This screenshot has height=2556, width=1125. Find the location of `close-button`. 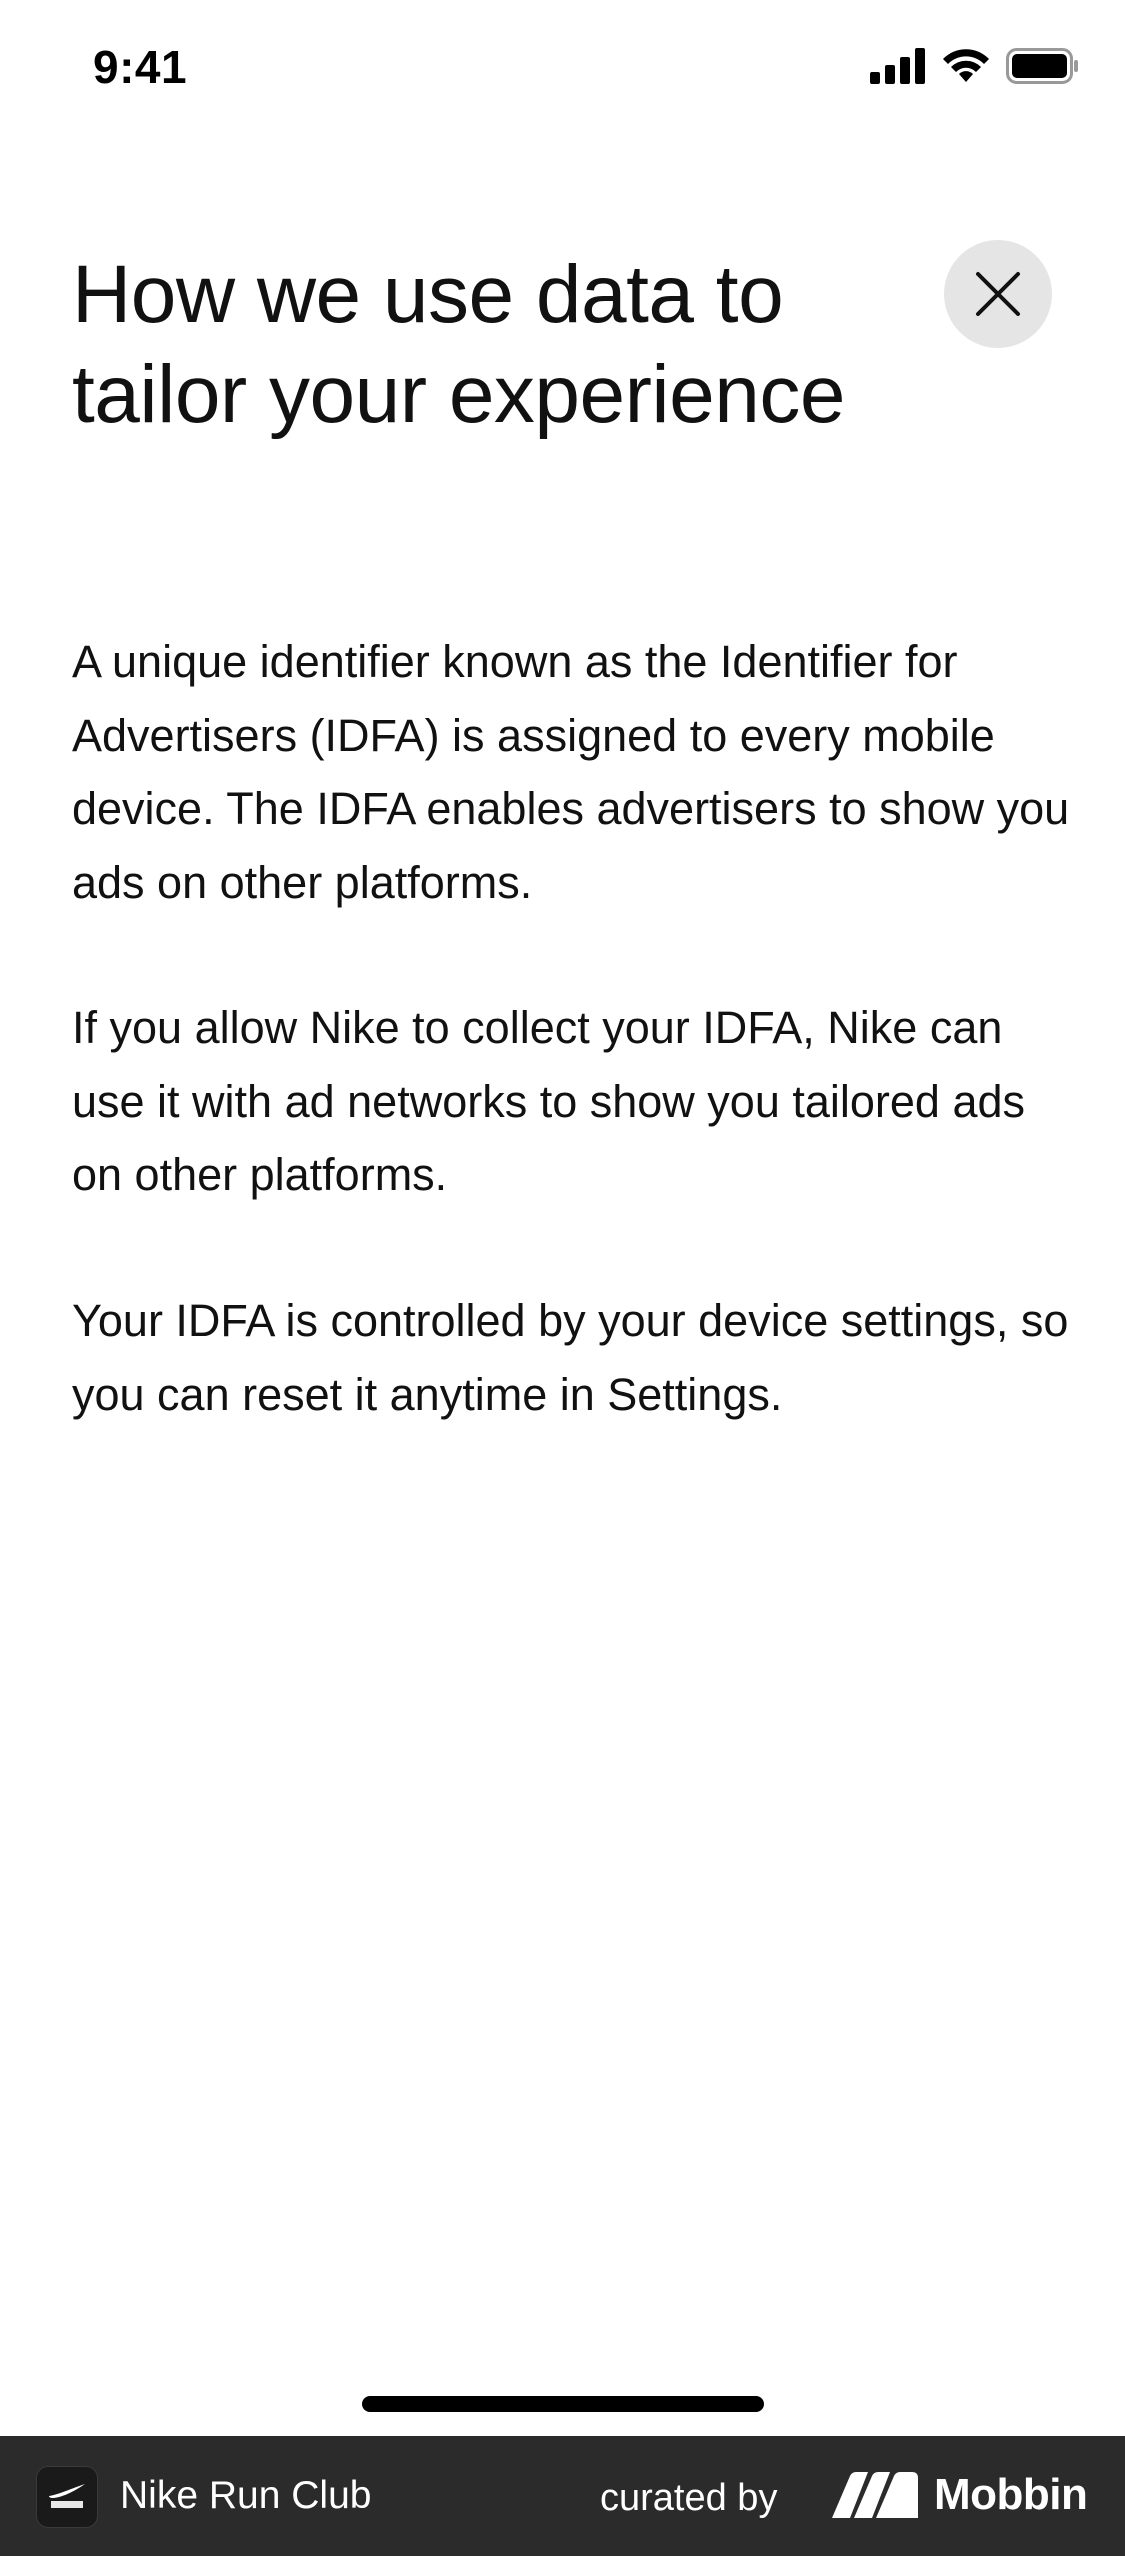

close-button is located at coordinates (998, 294).